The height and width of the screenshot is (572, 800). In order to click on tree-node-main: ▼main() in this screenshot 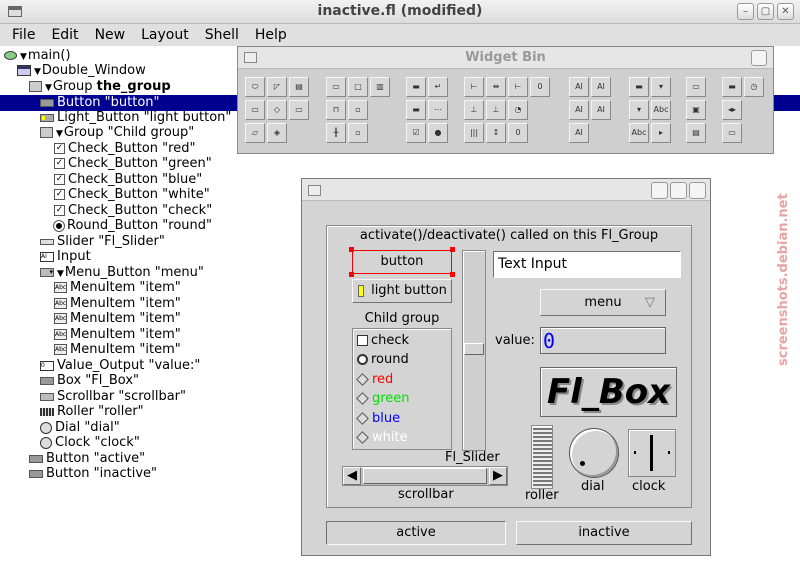, I will do `click(37, 56)`.